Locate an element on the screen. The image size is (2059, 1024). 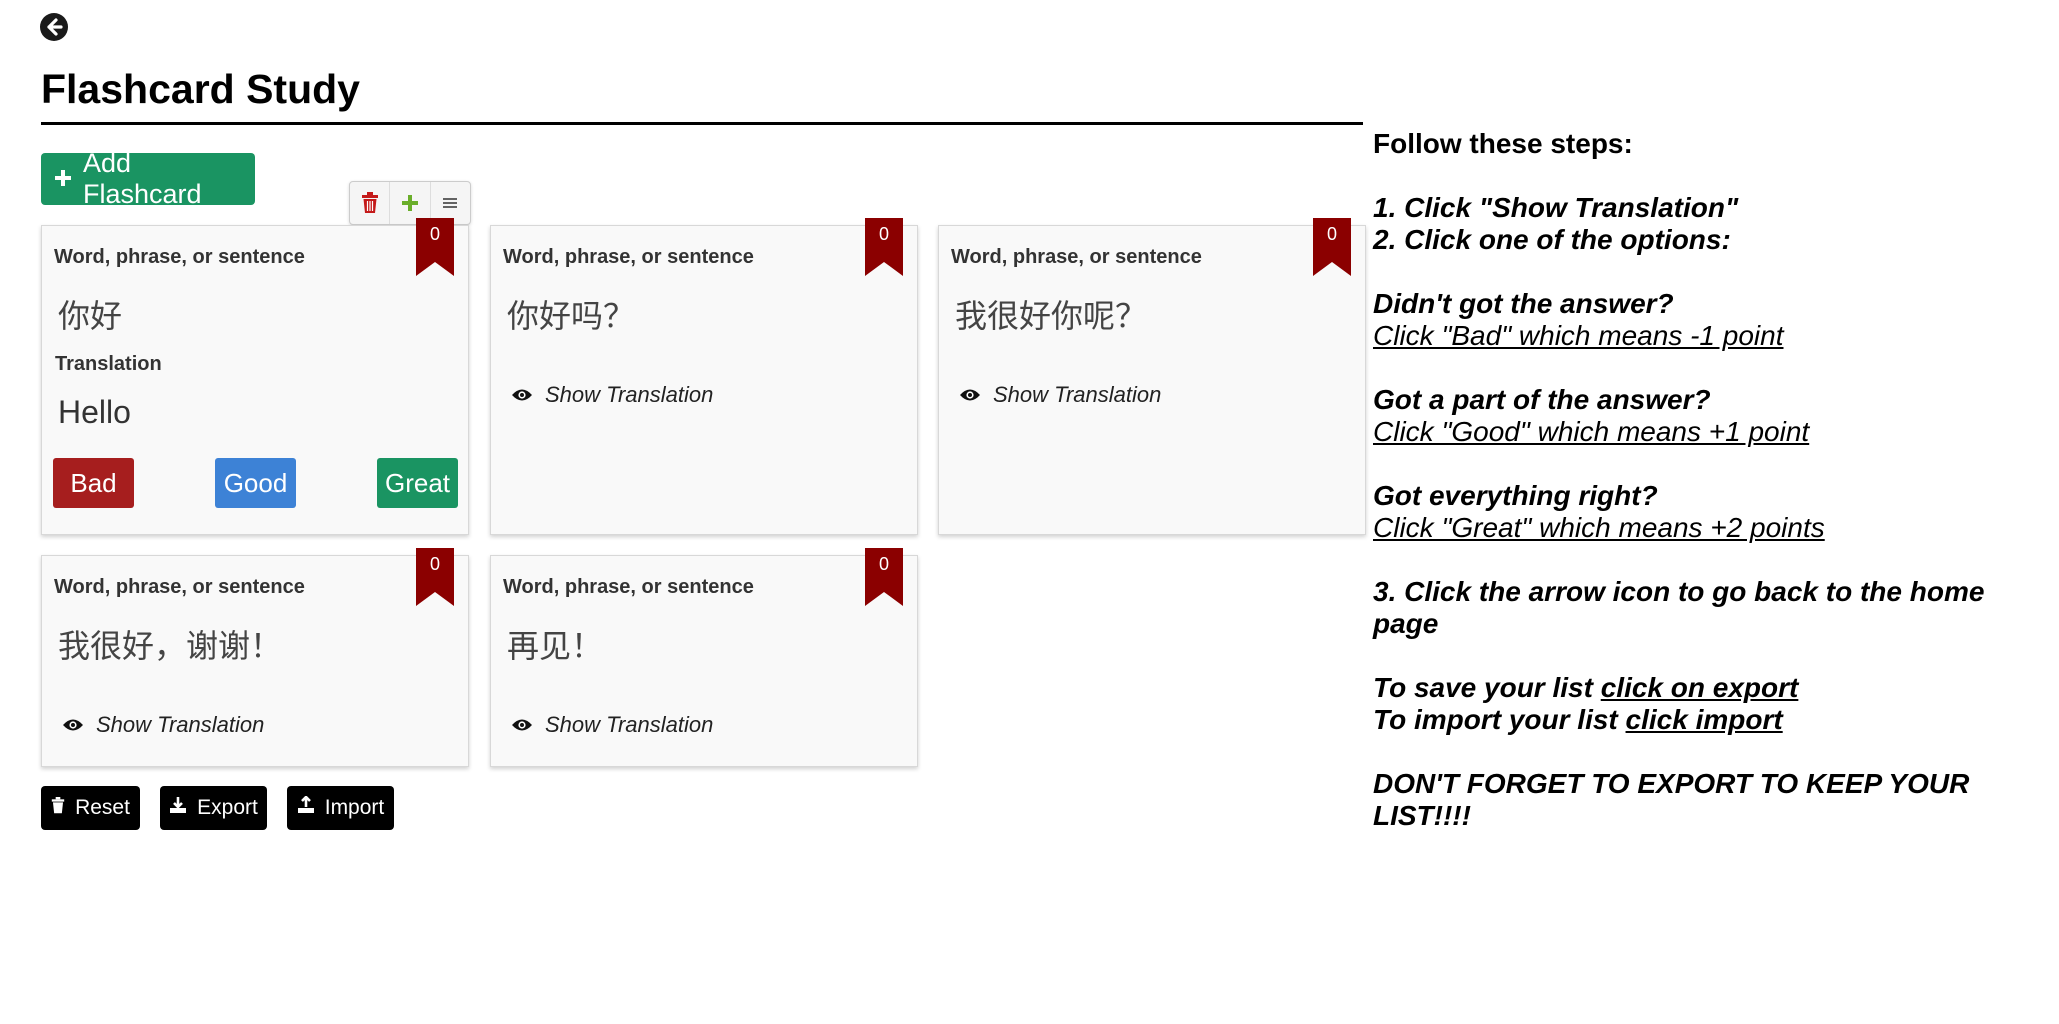
save-line: To save your list click on export is located at coordinates (1713, 688).